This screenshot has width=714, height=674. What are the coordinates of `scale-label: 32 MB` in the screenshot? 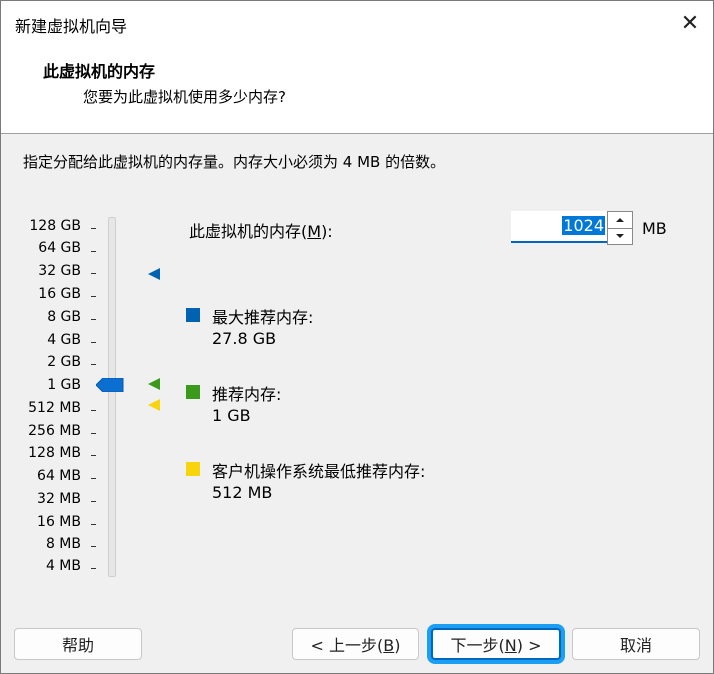 It's located at (59, 499).